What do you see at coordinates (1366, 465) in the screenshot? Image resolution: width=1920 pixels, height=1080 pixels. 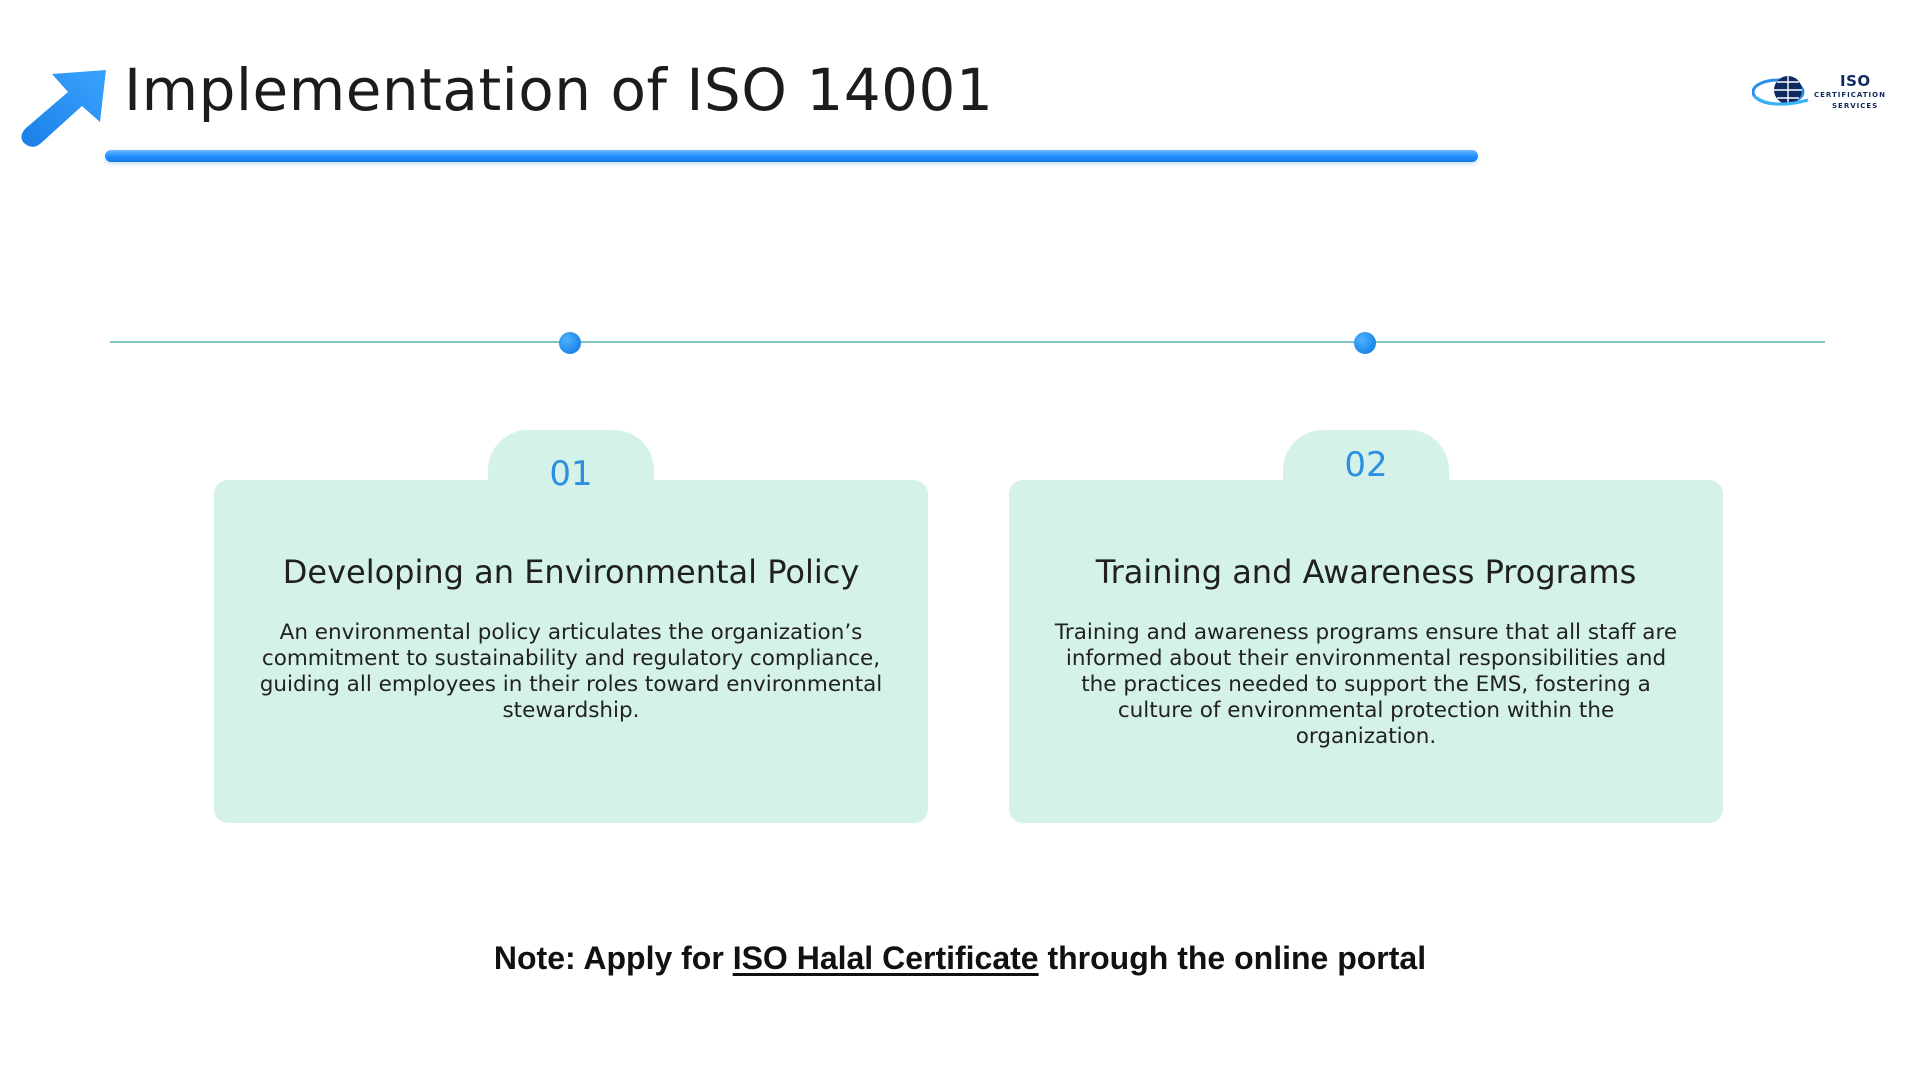 I see `card-number: 02` at bounding box center [1366, 465].